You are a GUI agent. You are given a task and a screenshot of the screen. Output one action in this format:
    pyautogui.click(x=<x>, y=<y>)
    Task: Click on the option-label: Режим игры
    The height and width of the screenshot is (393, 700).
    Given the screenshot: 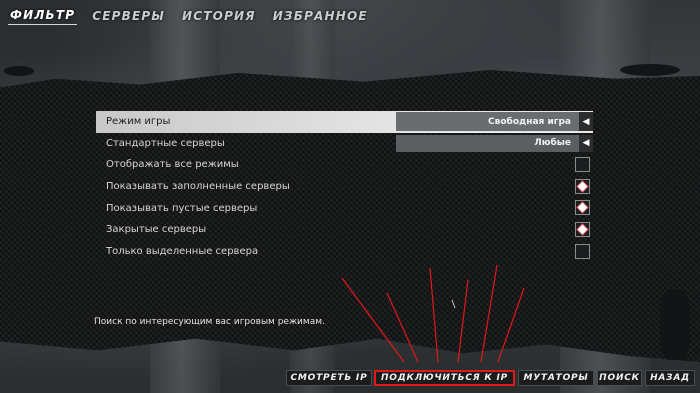 What is the action you would take?
    pyautogui.click(x=138, y=122)
    